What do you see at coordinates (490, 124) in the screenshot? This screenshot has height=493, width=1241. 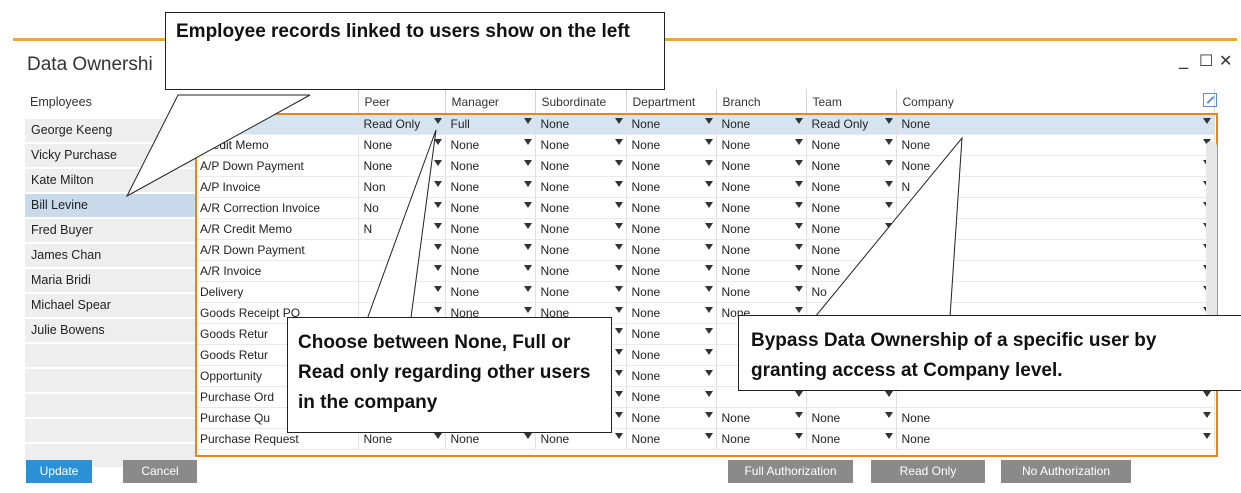 I see `access-dropdown: Full` at bounding box center [490, 124].